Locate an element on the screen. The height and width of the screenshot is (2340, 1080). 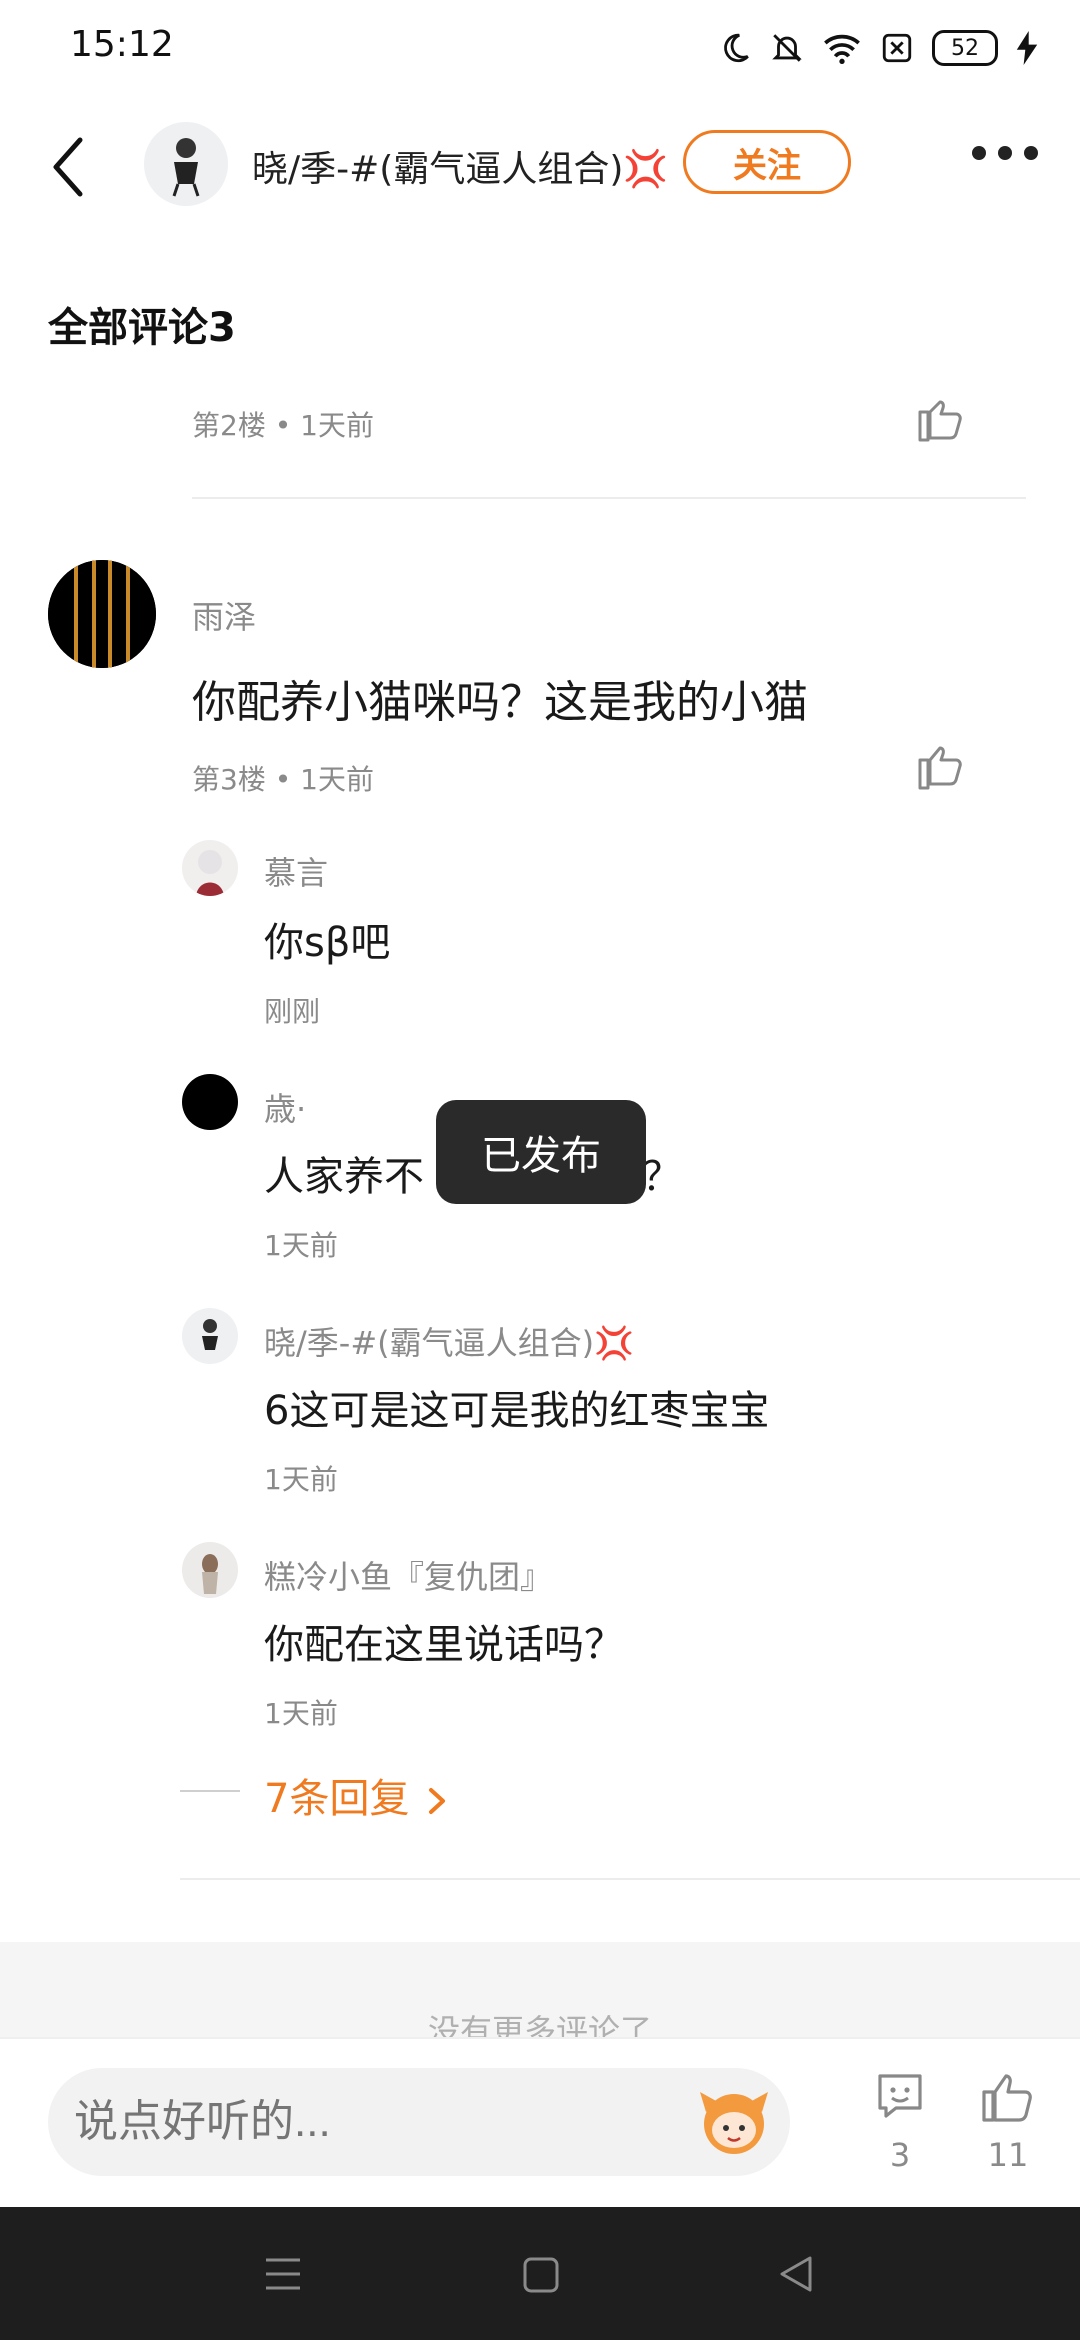
author-avatar is located at coordinates (186, 164).